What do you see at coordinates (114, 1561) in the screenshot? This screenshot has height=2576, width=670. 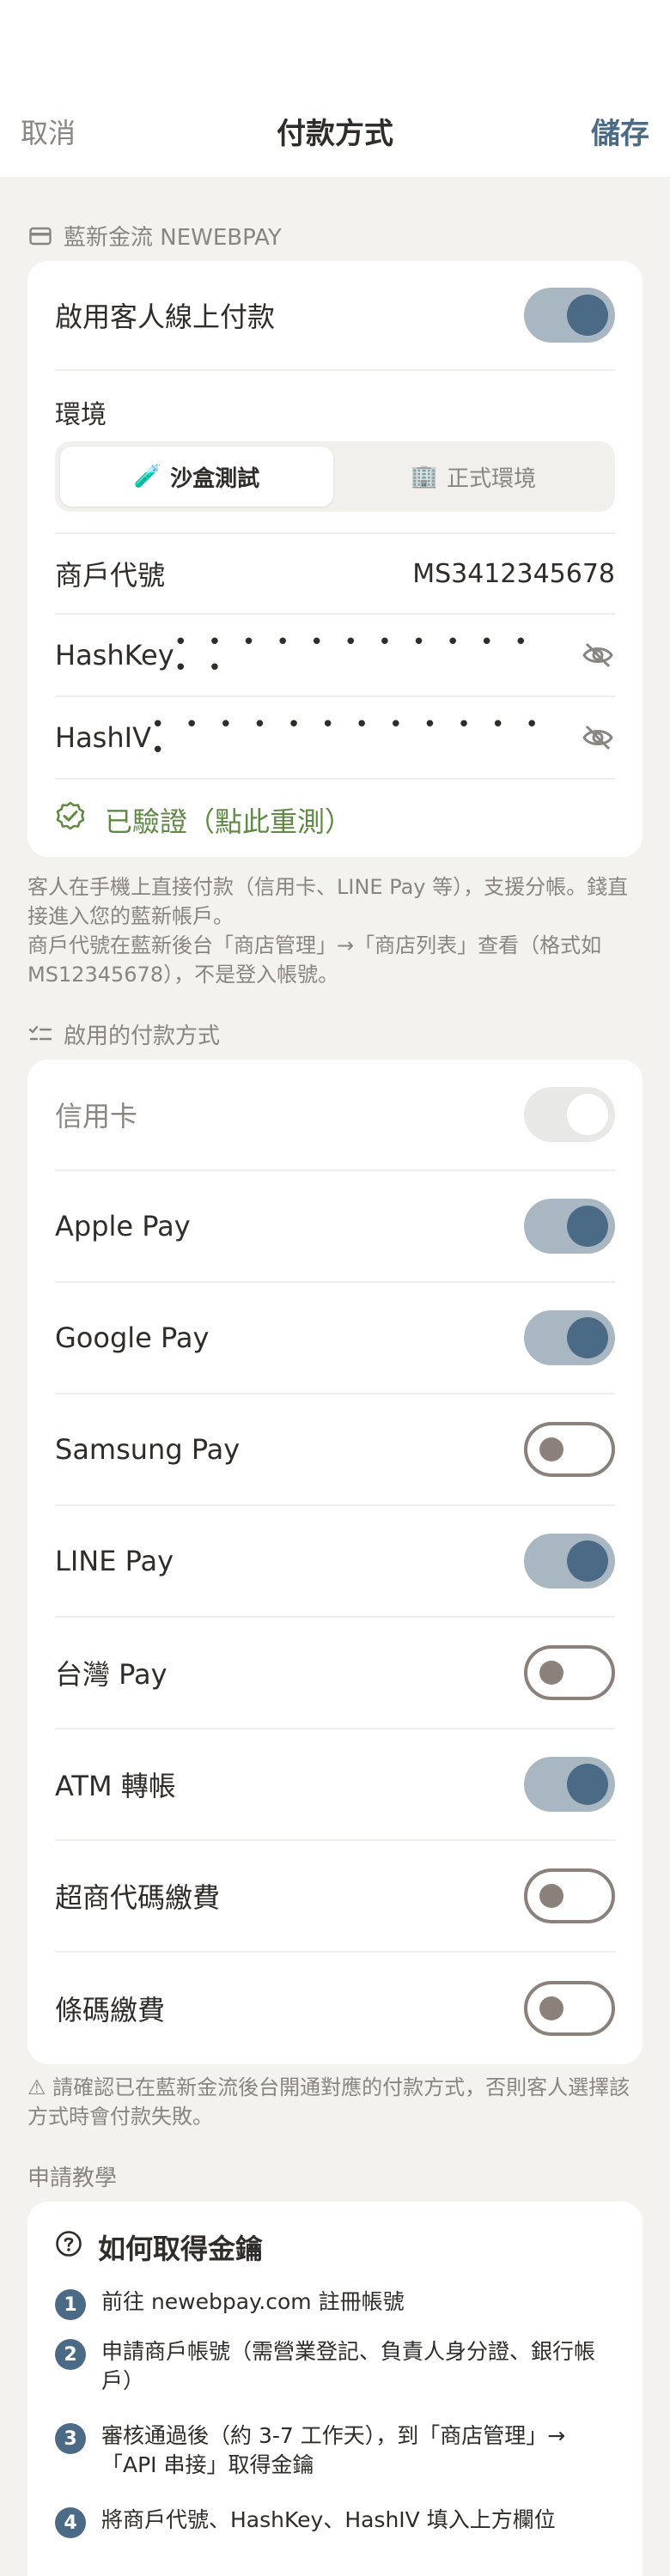 I see `payment-method-label: LINE Pay` at bounding box center [114, 1561].